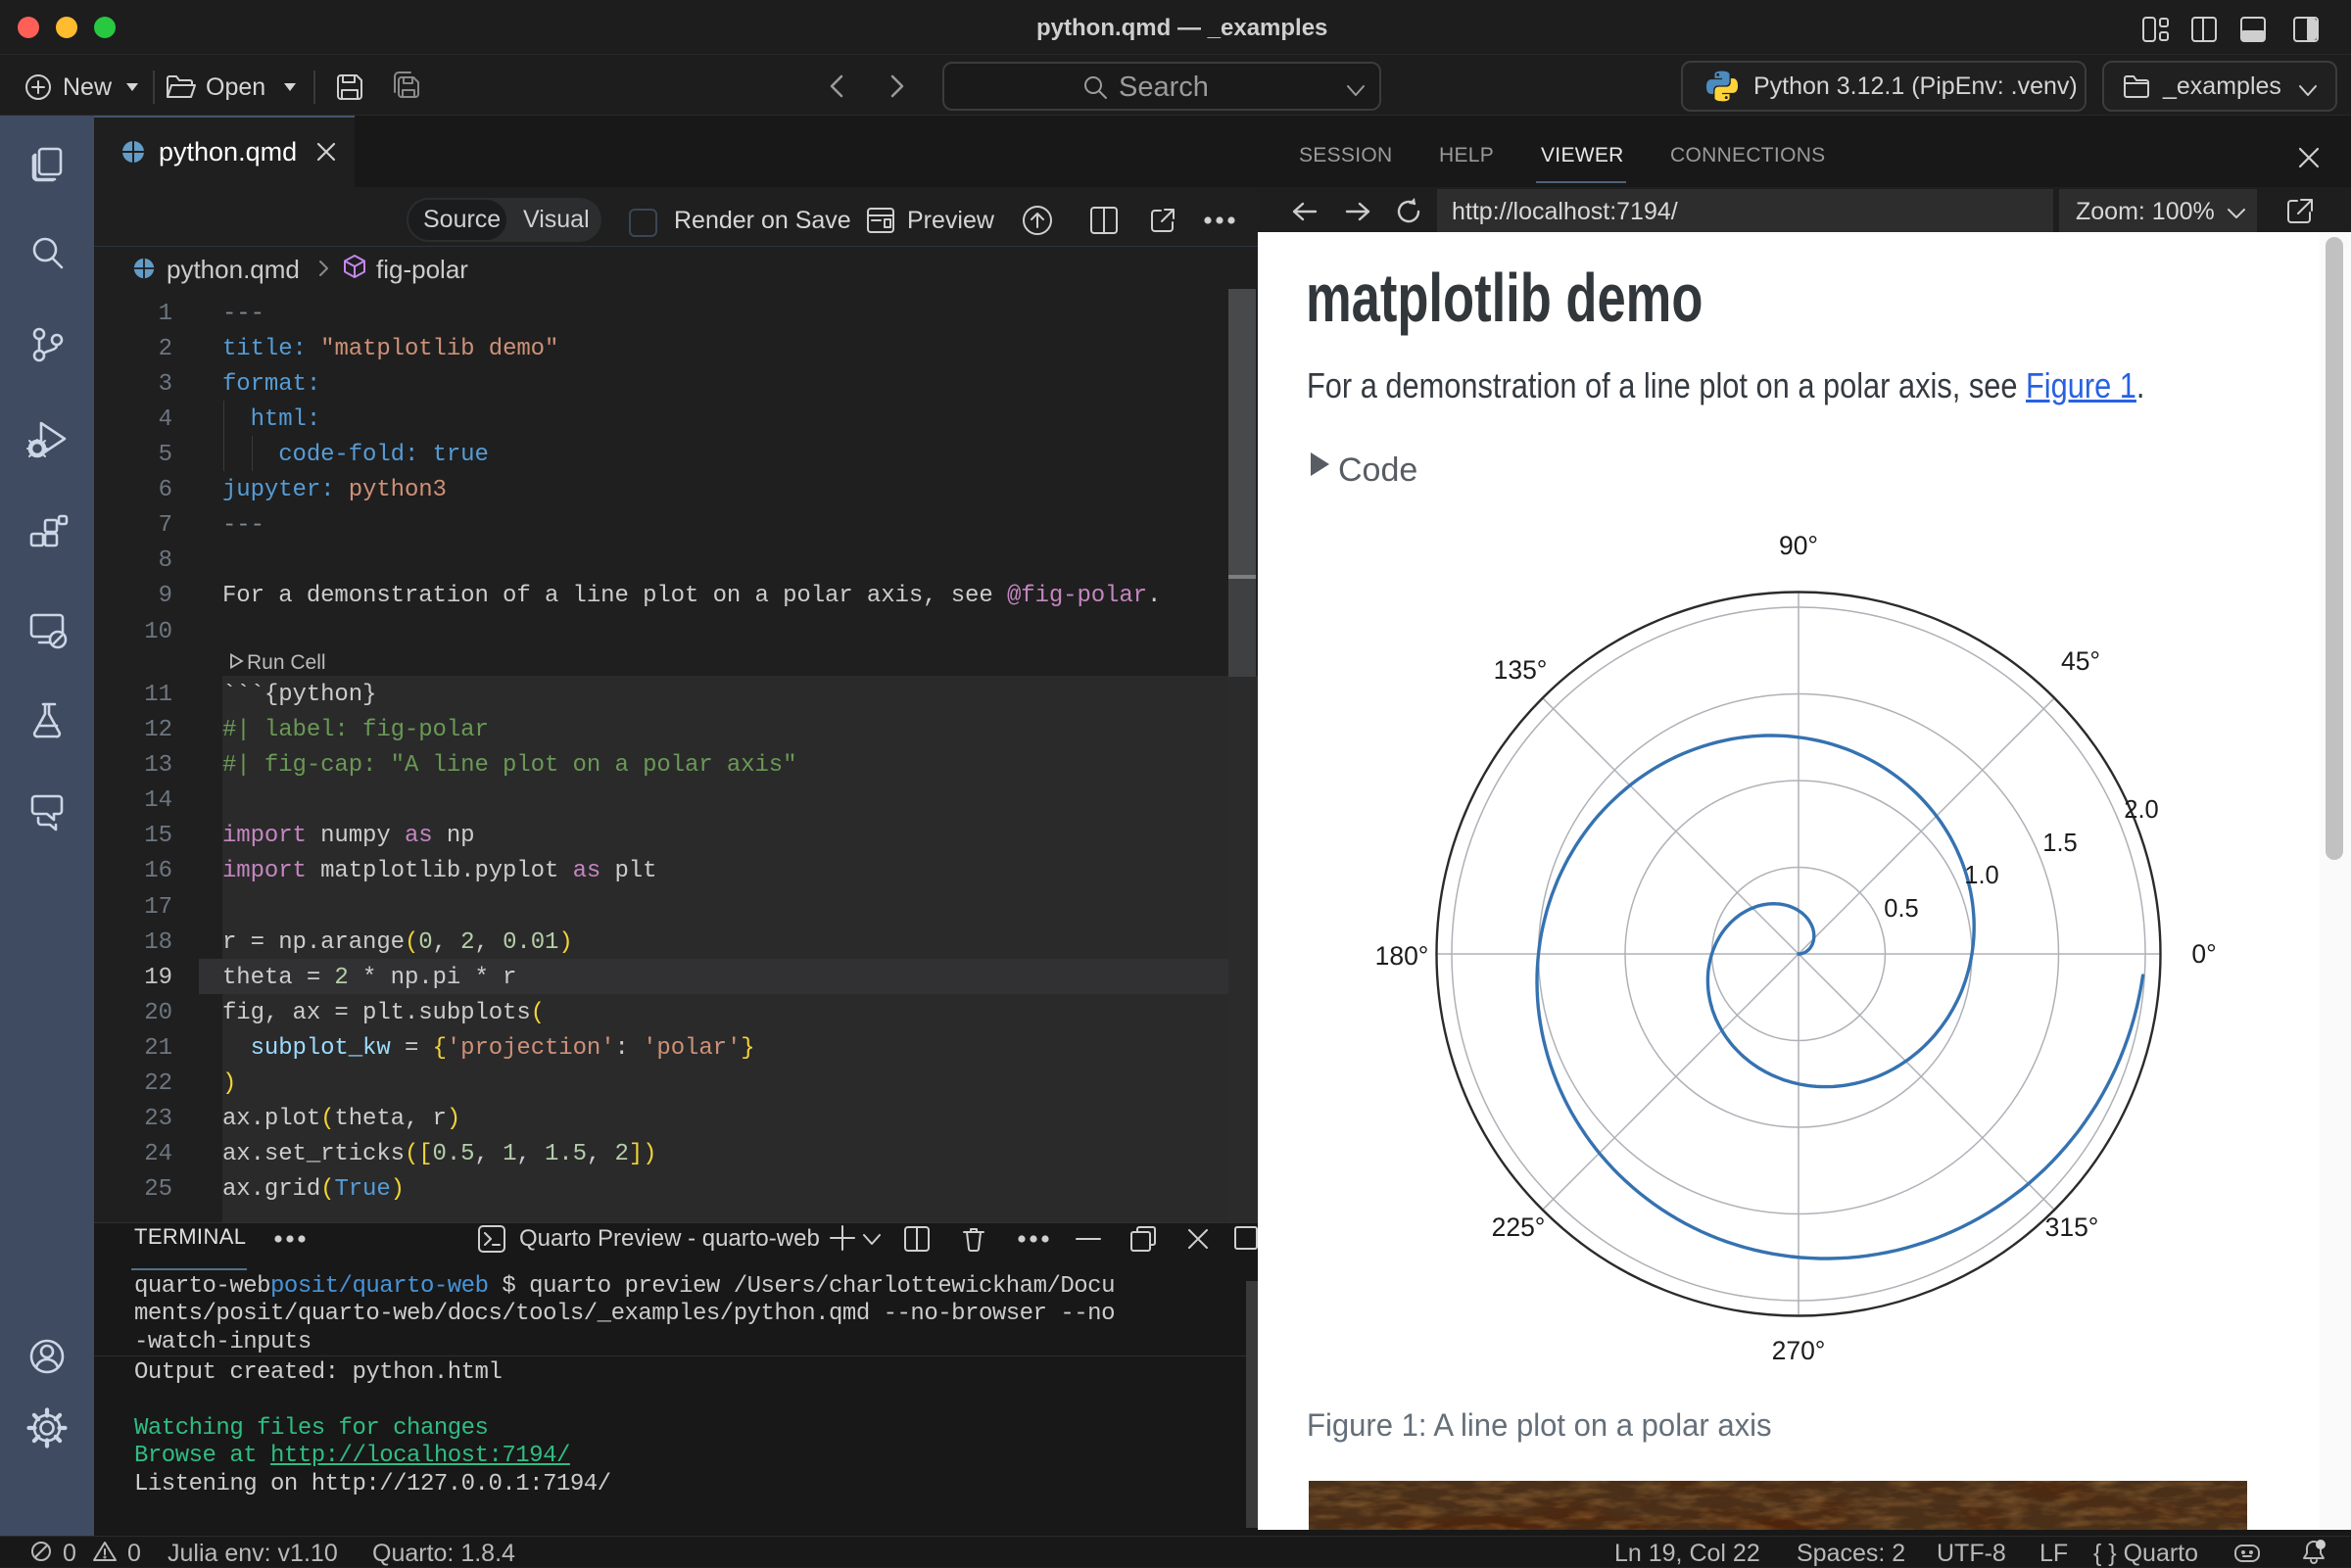 The height and width of the screenshot is (1568, 2351). Describe the element at coordinates (1901, 909) in the screenshot. I see `svg-text: 0.5` at that location.